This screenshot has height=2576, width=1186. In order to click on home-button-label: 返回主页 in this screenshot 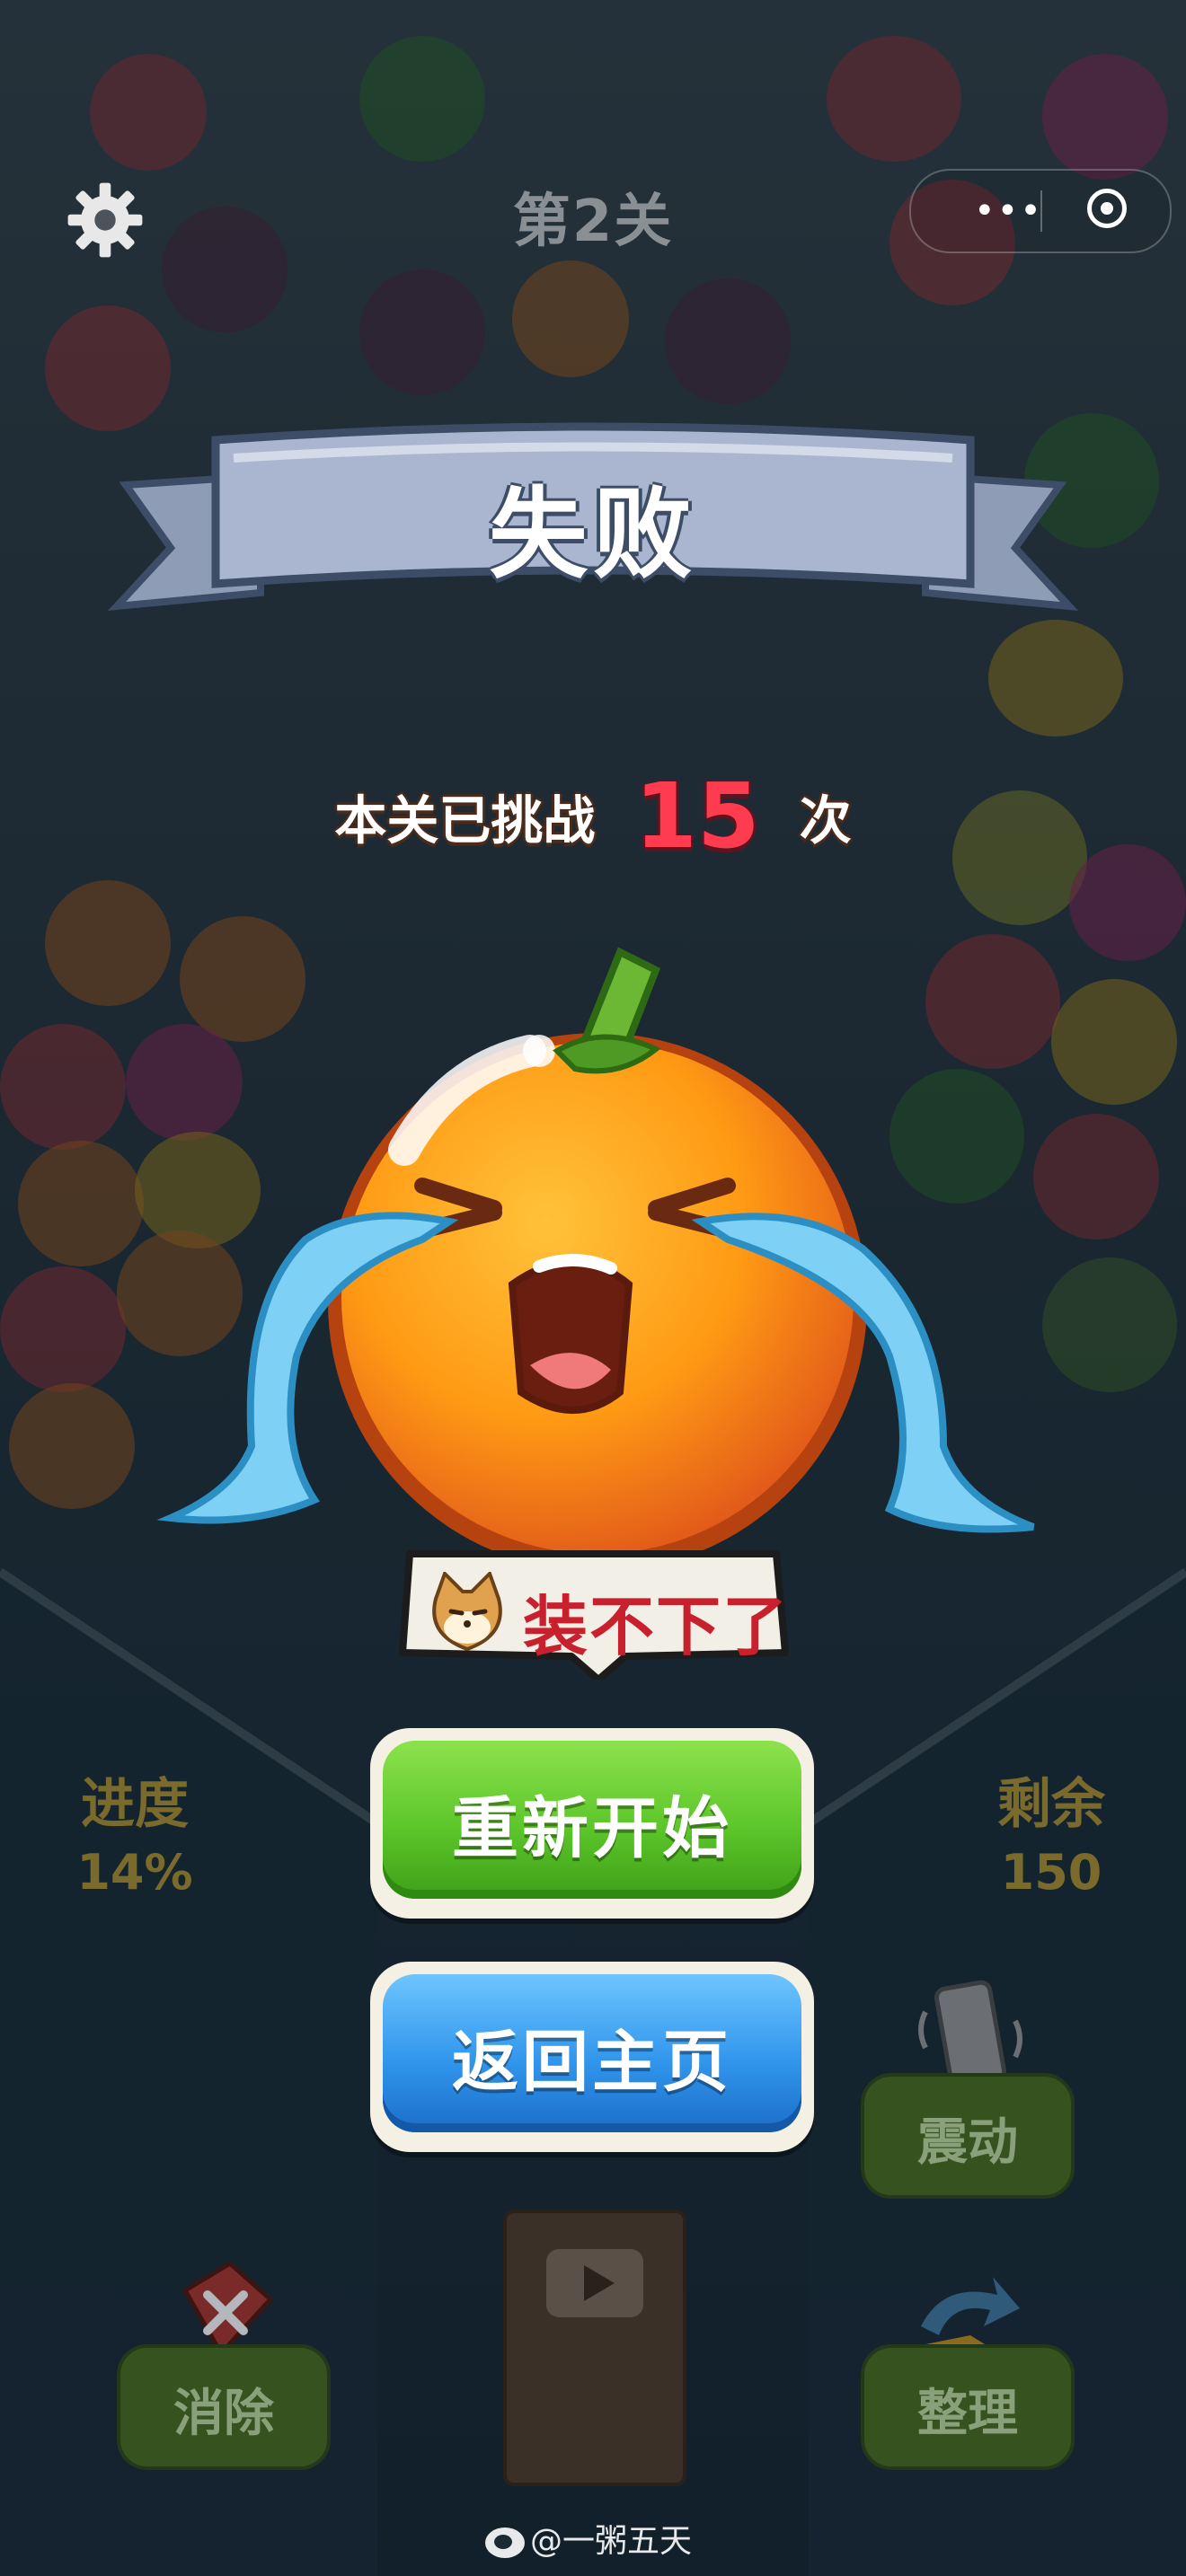, I will do `click(592, 2062)`.